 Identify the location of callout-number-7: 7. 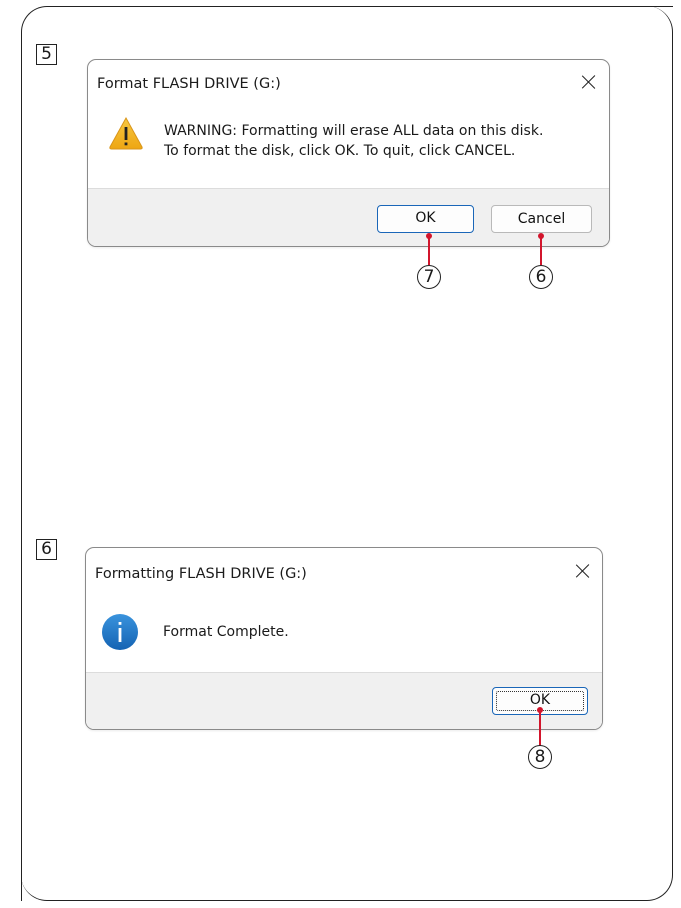
(429, 277).